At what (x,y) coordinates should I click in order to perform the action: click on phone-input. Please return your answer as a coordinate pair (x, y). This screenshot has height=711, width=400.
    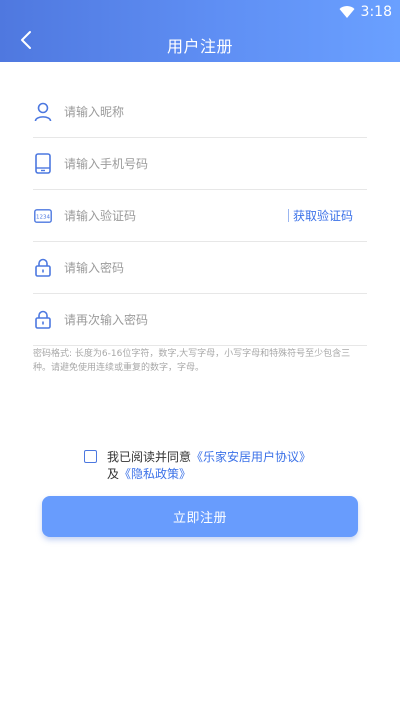
    Looking at the image, I should click on (169, 163).